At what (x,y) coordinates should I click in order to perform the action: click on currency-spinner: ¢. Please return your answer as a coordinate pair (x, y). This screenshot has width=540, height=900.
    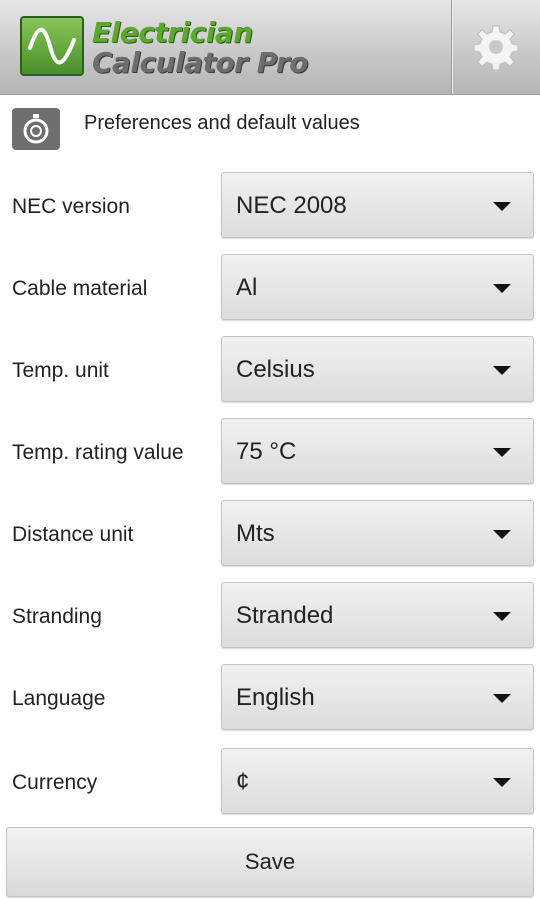
    Looking at the image, I should click on (377, 781).